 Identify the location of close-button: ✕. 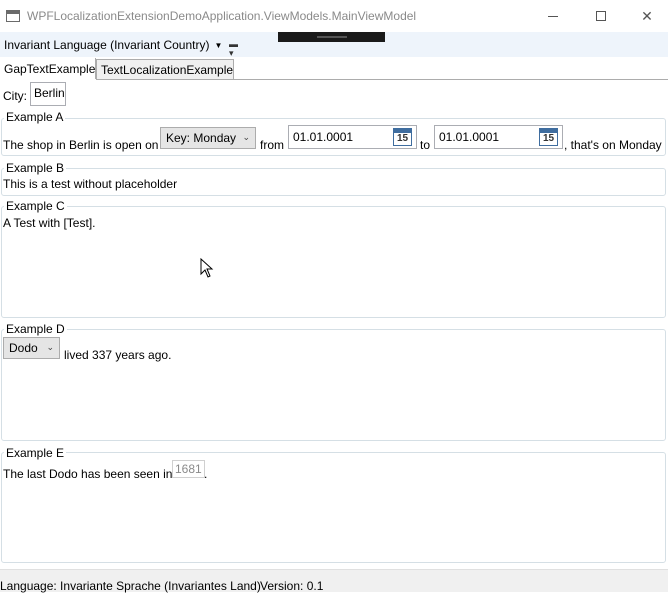
(646, 16).